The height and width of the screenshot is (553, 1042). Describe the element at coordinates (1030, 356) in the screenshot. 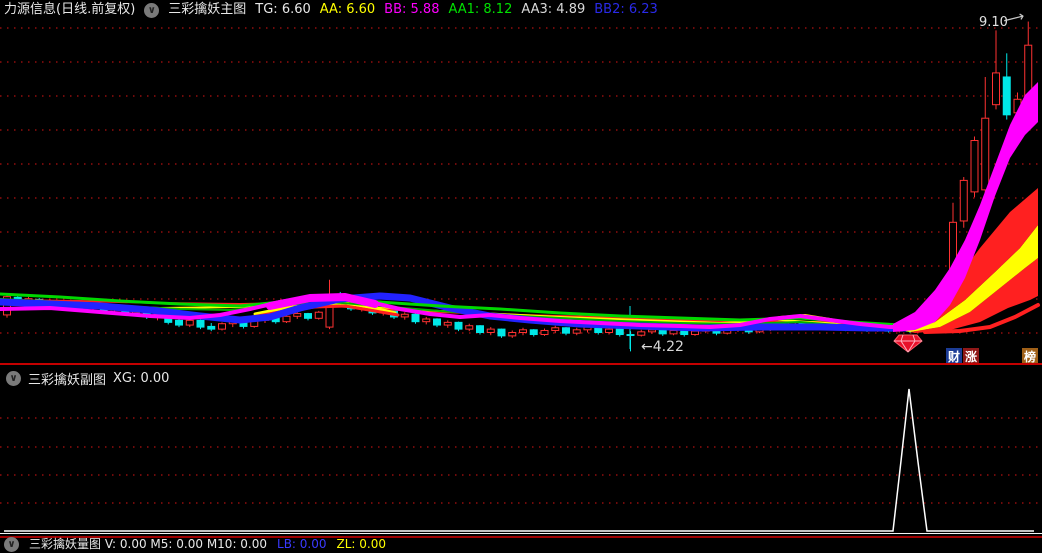

I see `badge-bang: 榜` at that location.